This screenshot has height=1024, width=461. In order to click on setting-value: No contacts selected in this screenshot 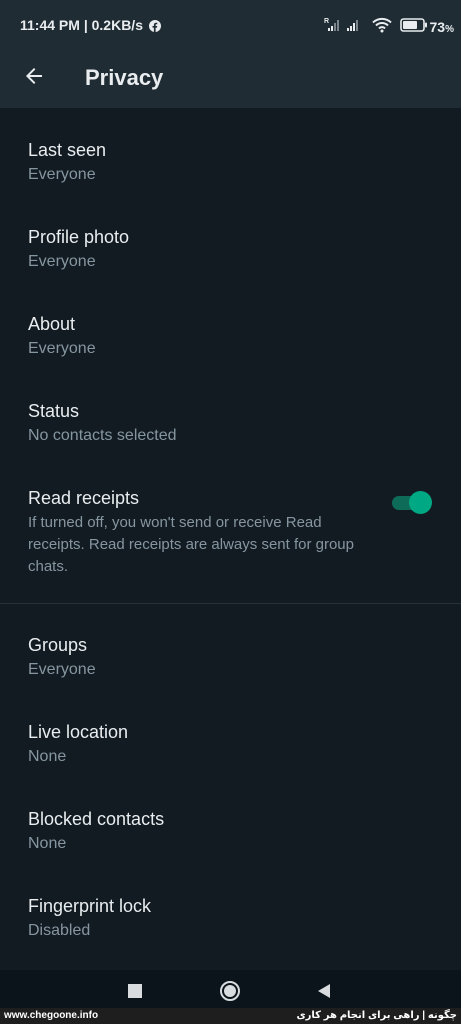, I will do `click(102, 435)`.